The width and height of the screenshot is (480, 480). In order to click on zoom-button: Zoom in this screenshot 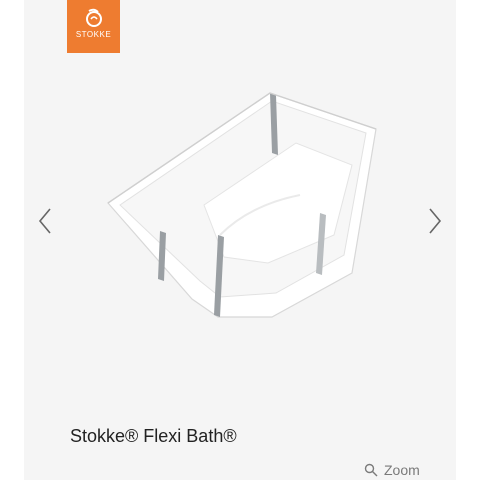, I will do `click(392, 470)`.